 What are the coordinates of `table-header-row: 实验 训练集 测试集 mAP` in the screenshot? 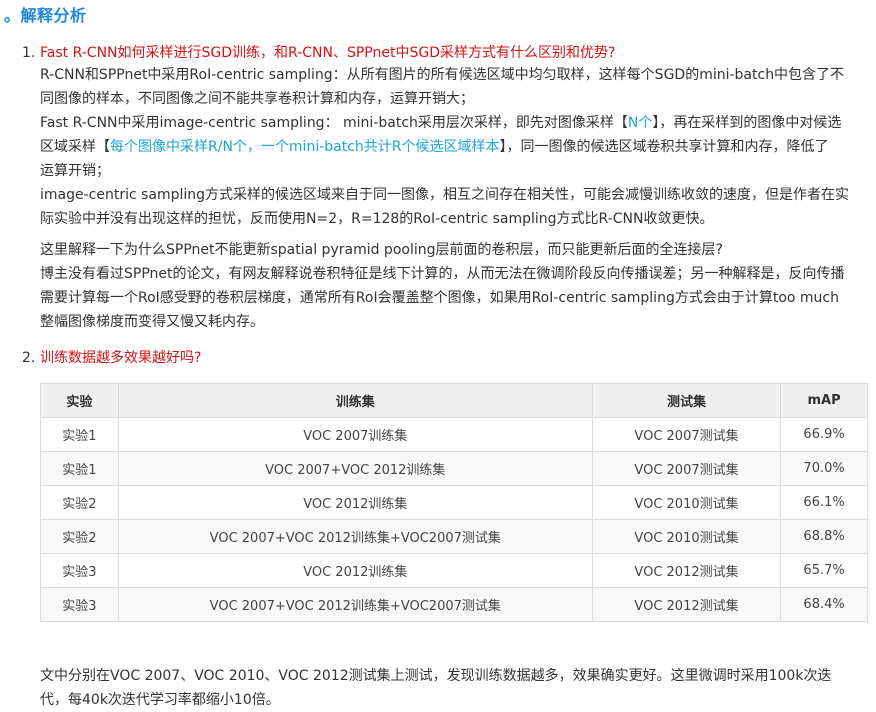 It's located at (454, 400).